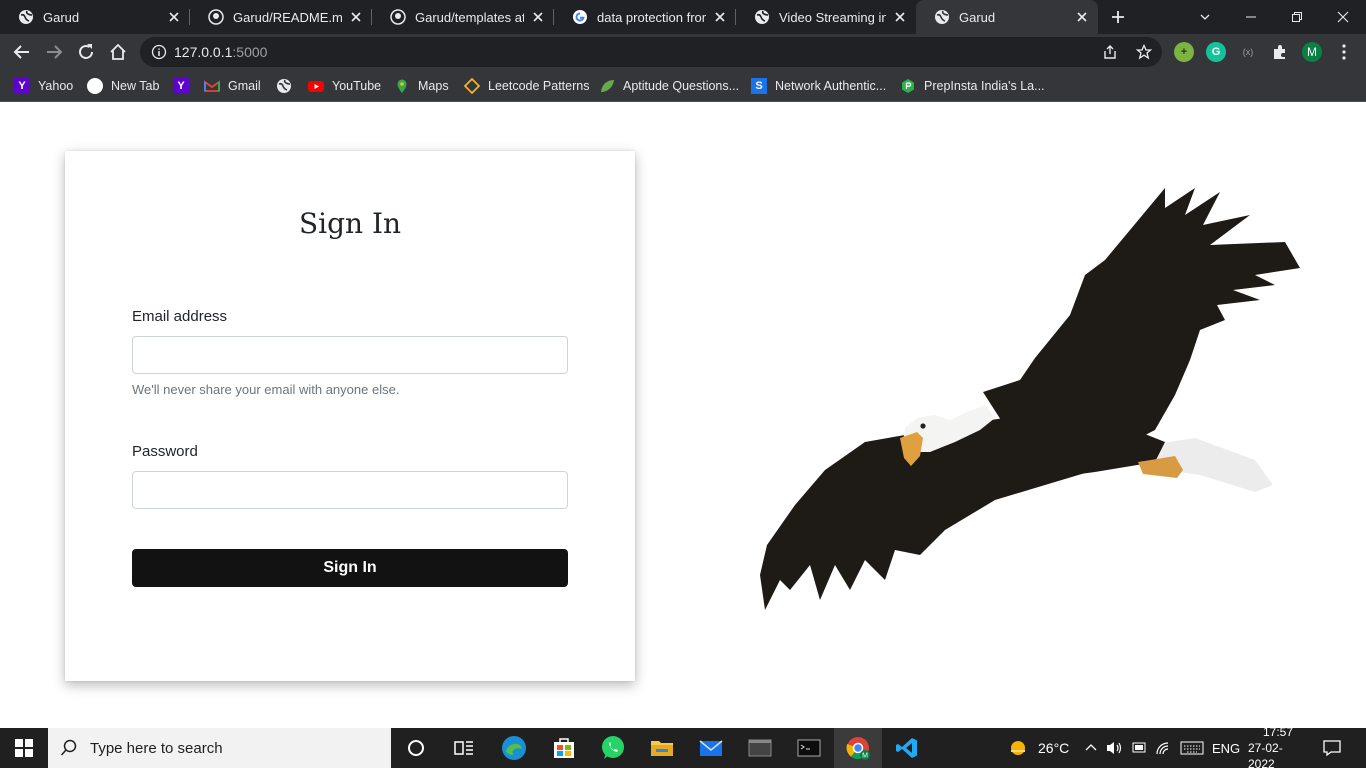  Describe the element at coordinates (469, 17) in the screenshot. I see `tab-title: Garud/templates at m` at that location.